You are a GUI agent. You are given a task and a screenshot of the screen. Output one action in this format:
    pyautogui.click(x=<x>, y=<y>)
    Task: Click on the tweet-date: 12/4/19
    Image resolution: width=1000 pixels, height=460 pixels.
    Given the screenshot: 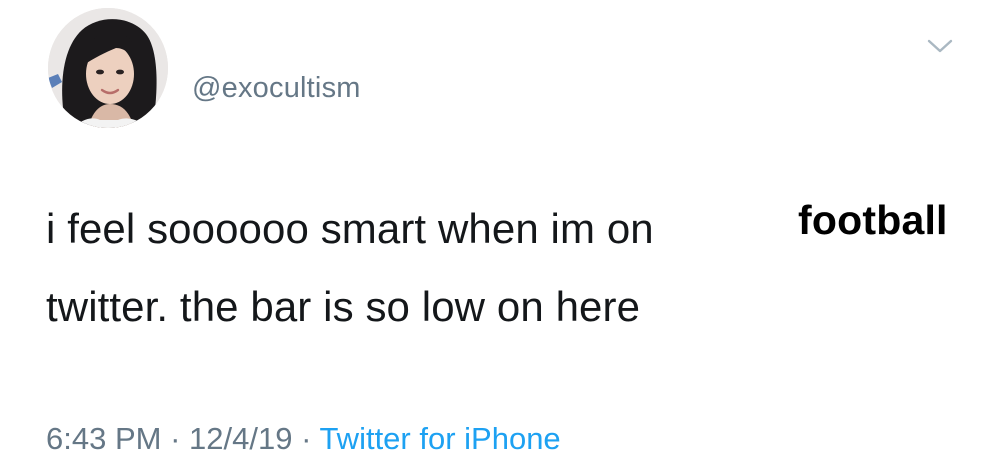 What is the action you would take?
    pyautogui.click(x=240, y=438)
    